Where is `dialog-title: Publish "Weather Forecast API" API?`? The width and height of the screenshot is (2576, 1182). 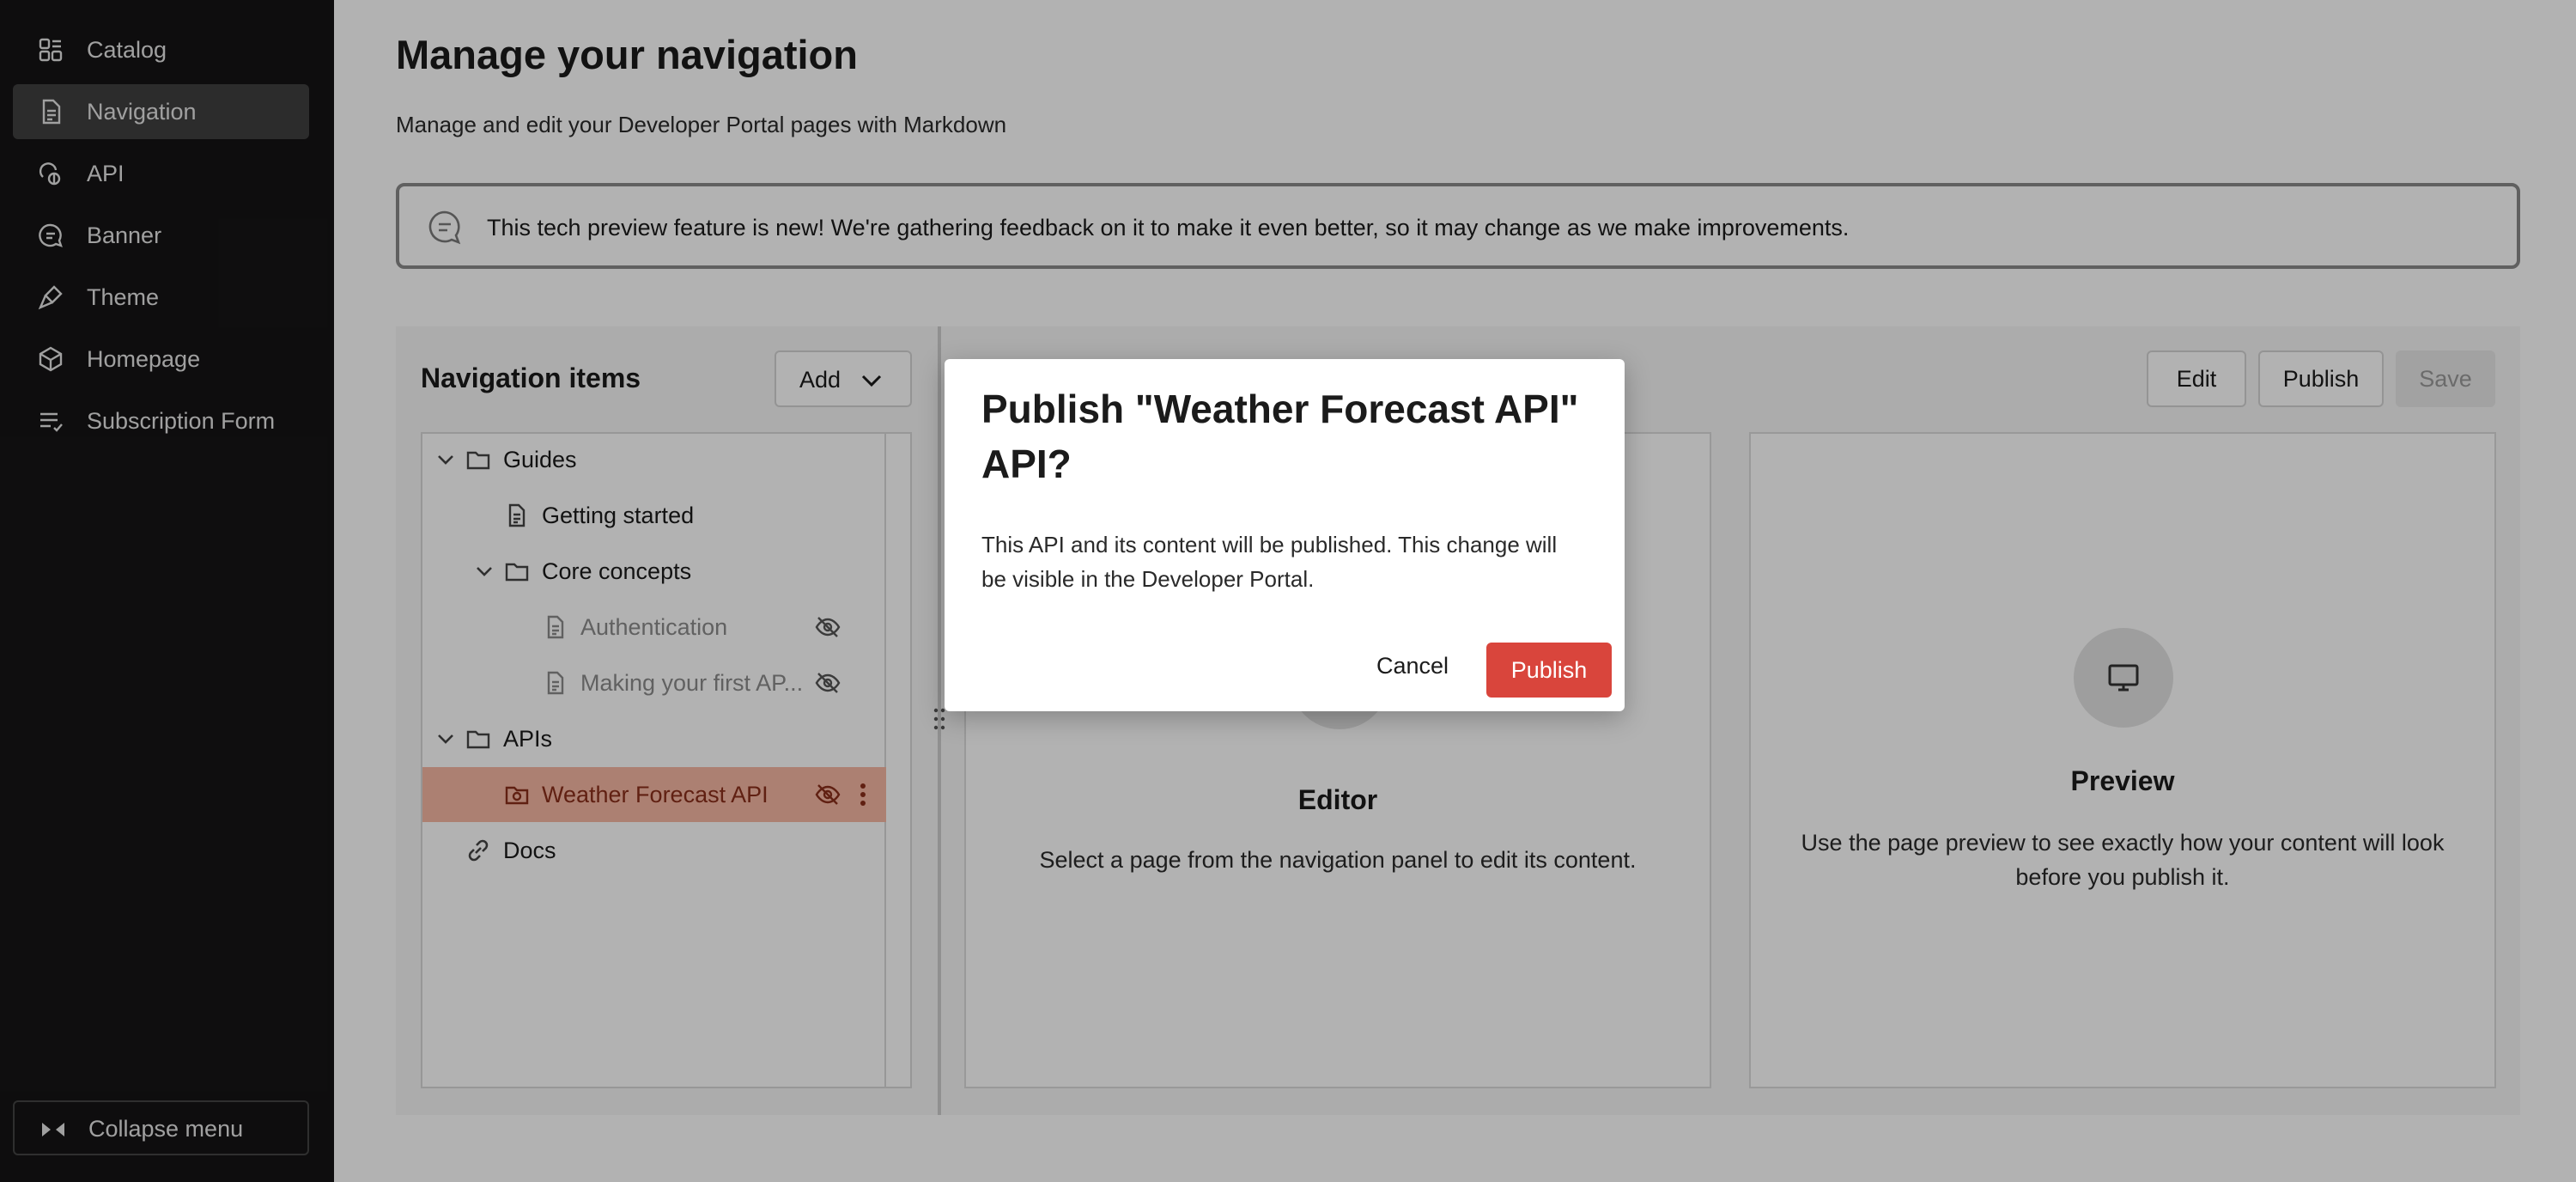
dialog-title: Publish "Weather Forecast API" API? is located at coordinates (1280, 436).